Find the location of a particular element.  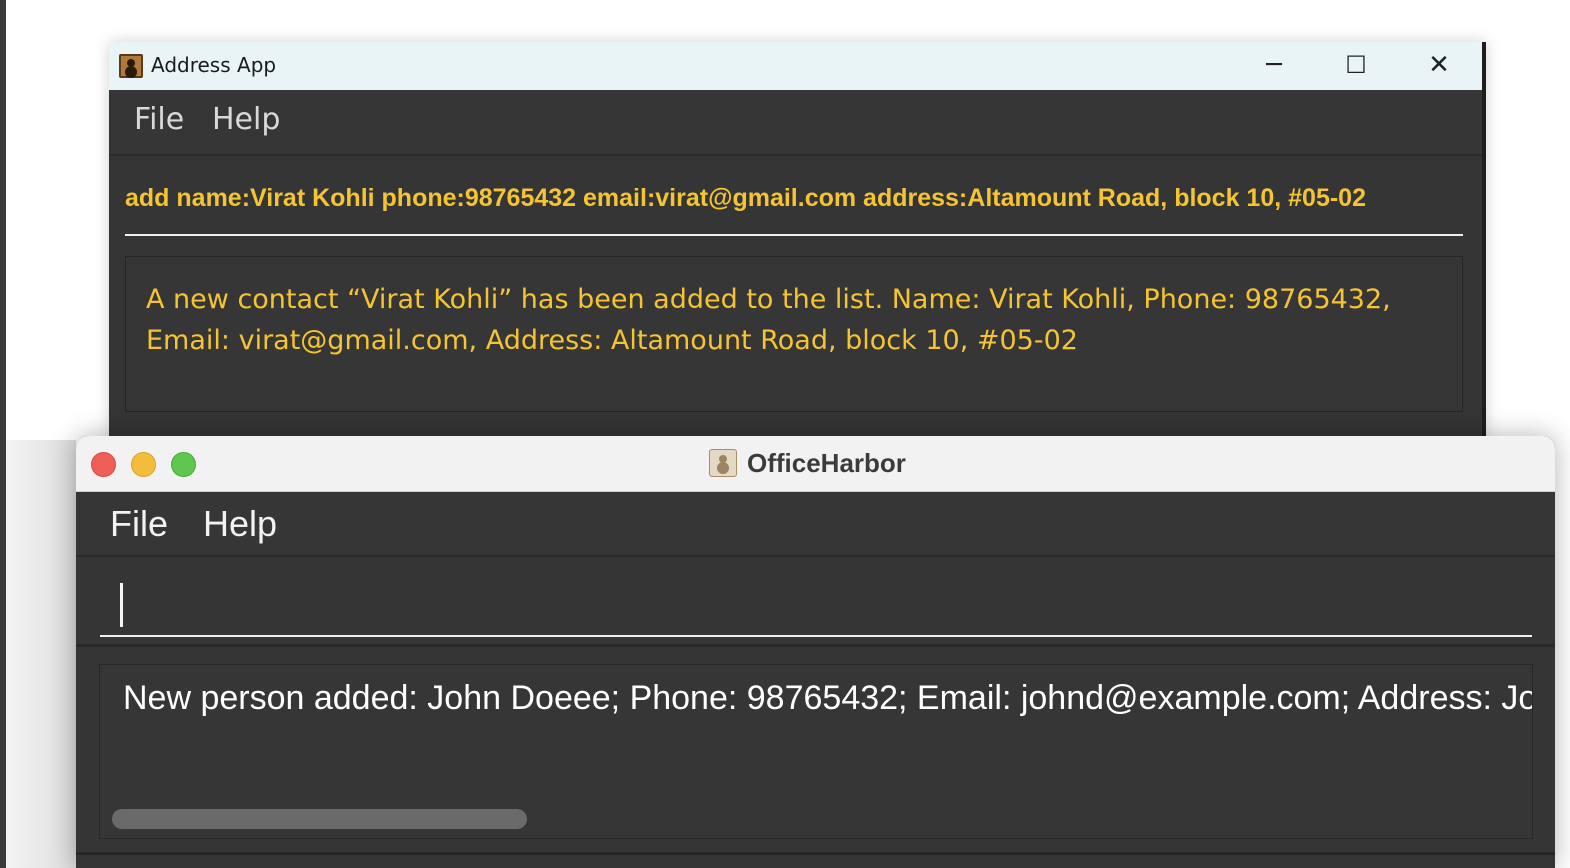

text-caret is located at coordinates (121, 605).